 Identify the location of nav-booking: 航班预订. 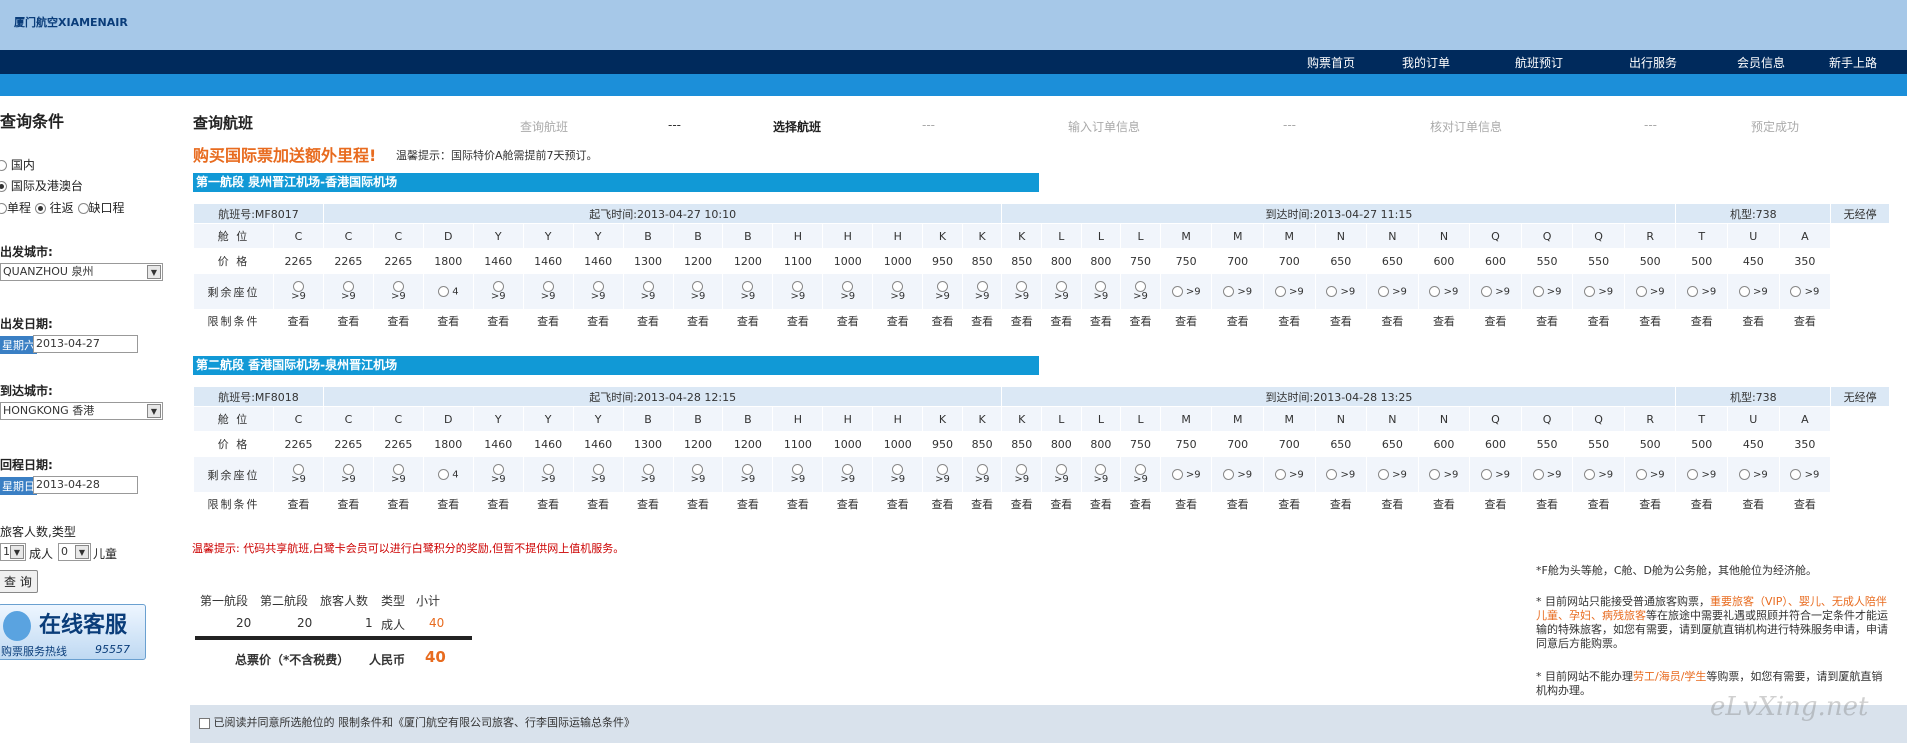
(1539, 62).